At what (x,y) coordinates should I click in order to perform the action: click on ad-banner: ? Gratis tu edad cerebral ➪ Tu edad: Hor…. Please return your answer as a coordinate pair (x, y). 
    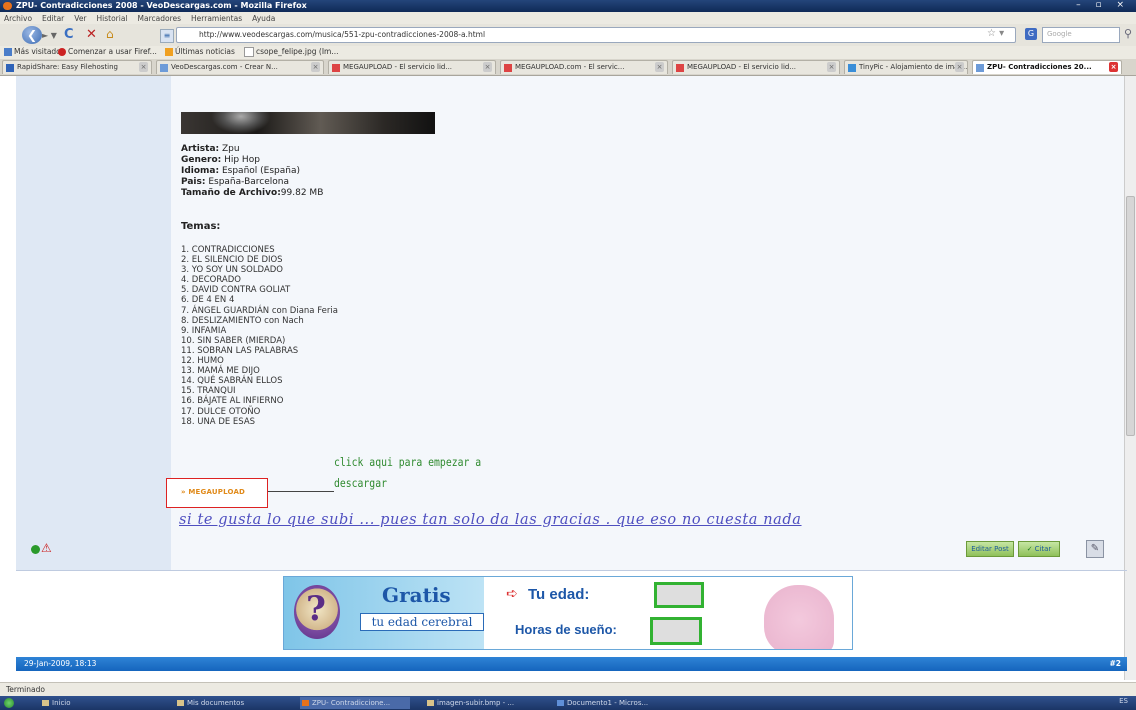
    Looking at the image, I should click on (568, 613).